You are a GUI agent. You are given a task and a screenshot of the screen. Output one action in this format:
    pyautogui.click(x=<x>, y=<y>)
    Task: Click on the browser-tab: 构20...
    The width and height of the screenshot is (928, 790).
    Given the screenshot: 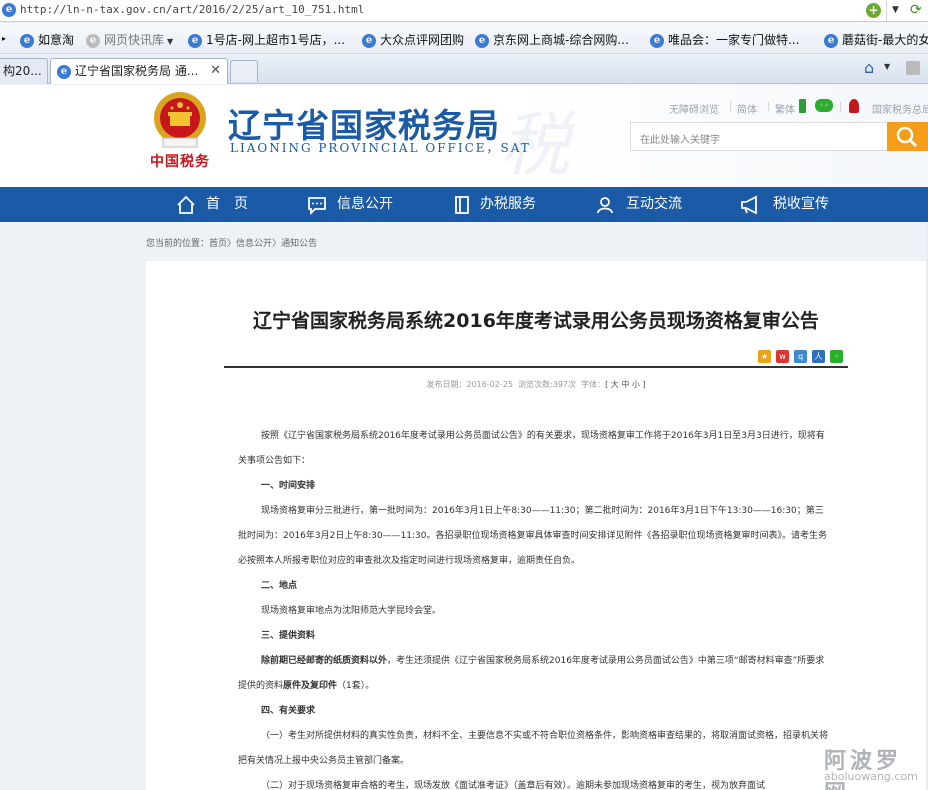 What is the action you would take?
    pyautogui.click(x=24, y=71)
    